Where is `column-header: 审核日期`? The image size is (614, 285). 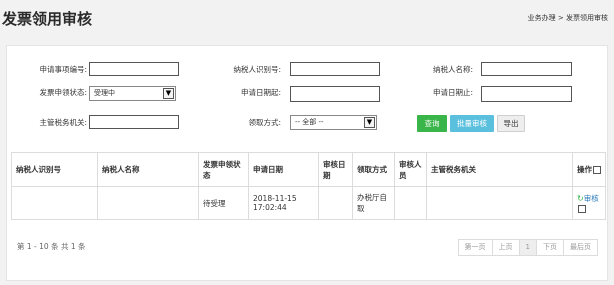 column-header: 审核日期 is located at coordinates (335, 169).